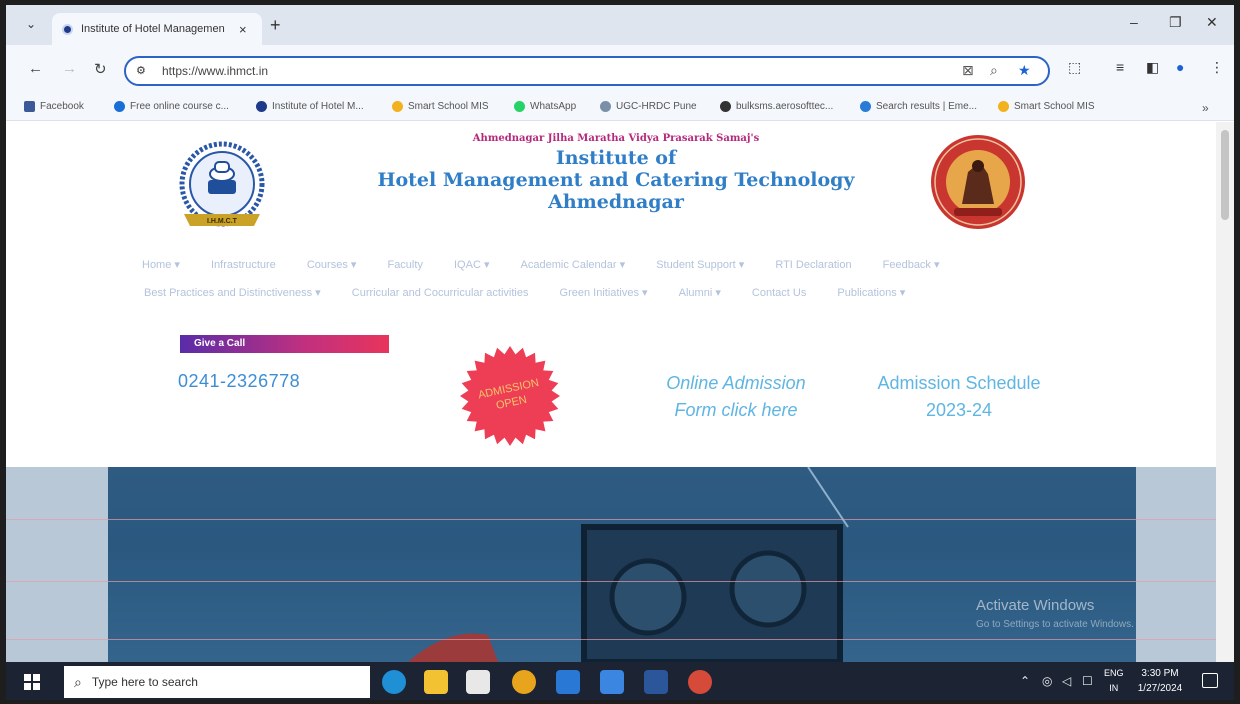 This screenshot has width=1240, height=704. What do you see at coordinates (471, 264) in the screenshot?
I see `nav-iqac: IQAC ▾` at bounding box center [471, 264].